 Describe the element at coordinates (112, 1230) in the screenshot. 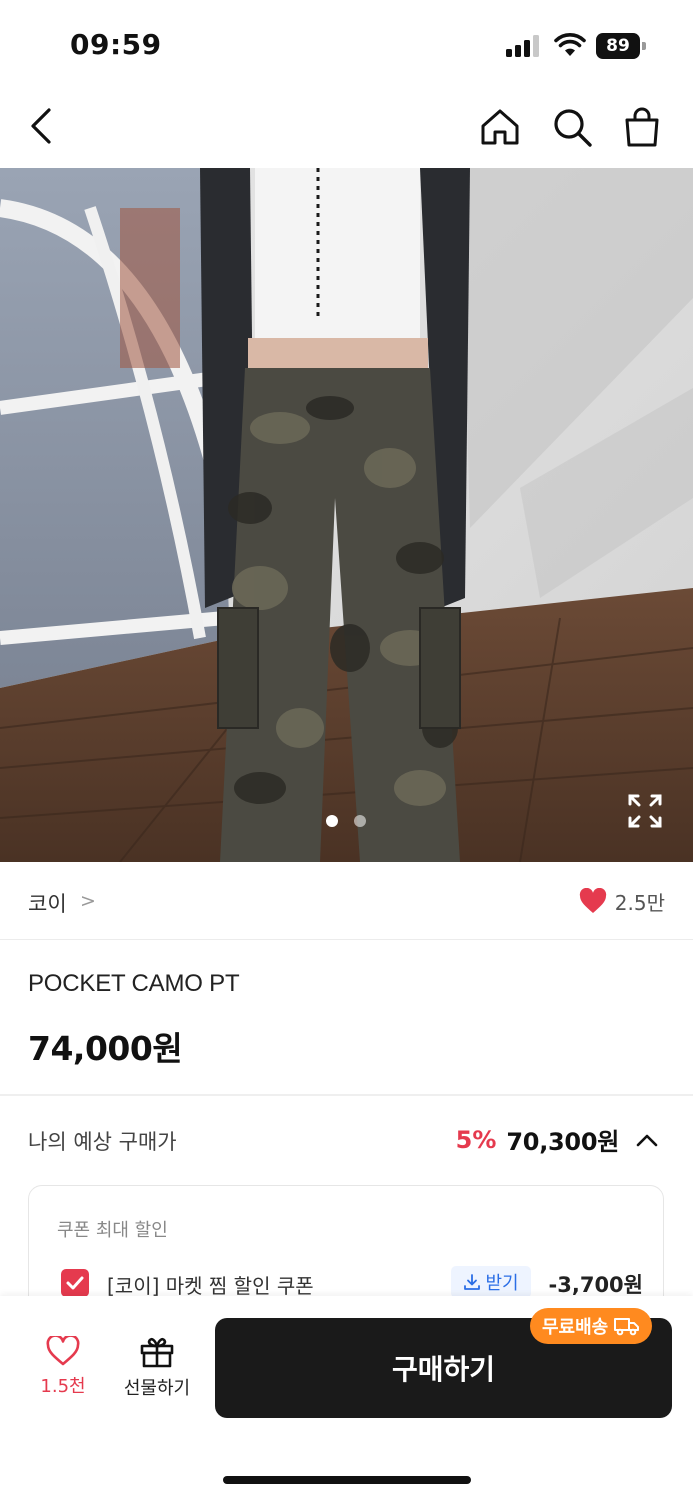

I see `coupon-panel-title: 쿠폰 최대 할인` at that location.